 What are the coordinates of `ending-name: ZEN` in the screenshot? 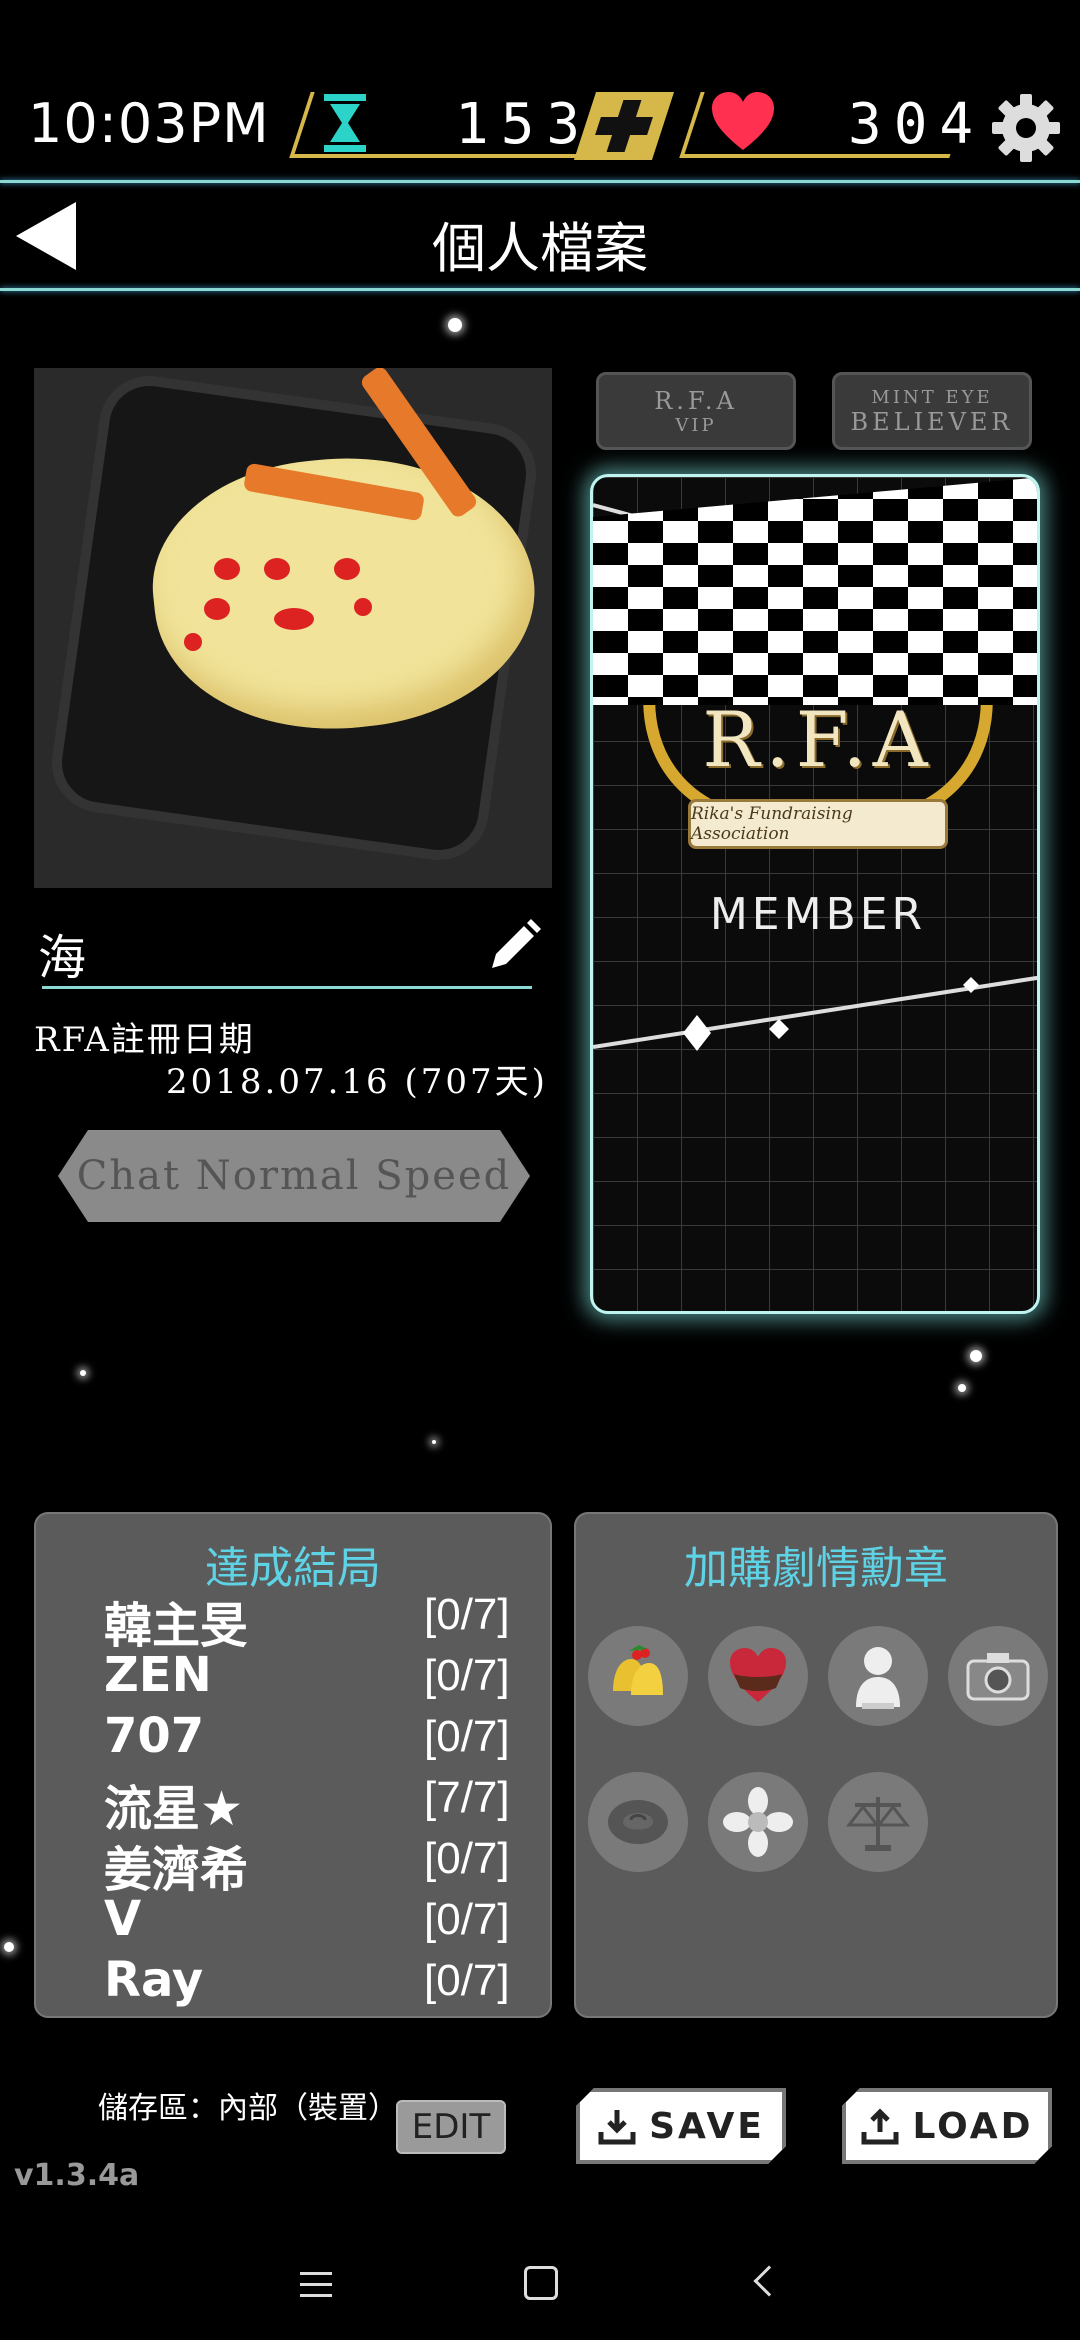 It's located at (158, 1675).